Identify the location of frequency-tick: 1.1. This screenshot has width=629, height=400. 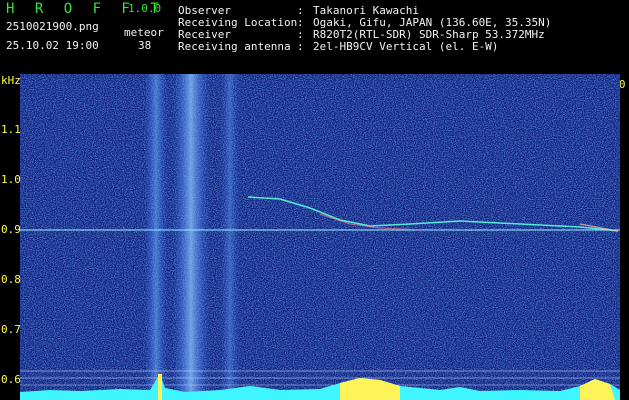
(11, 129).